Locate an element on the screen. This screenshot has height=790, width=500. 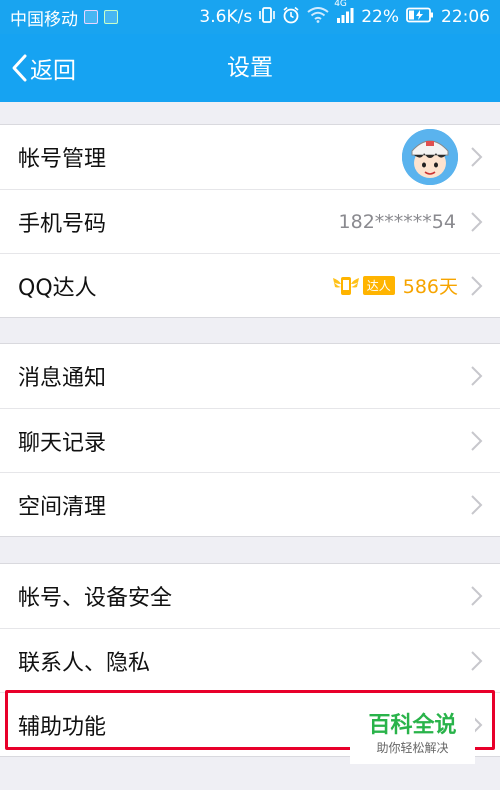
app-notification-icon is located at coordinates (111, 17).